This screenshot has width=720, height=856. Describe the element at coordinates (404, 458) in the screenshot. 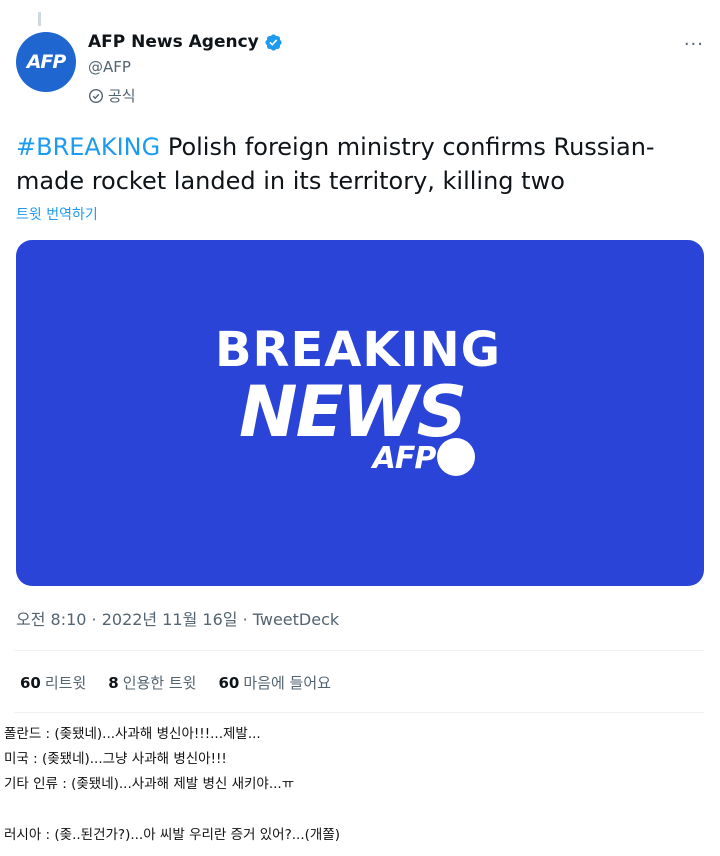

I see `media-brand: AFP` at that location.